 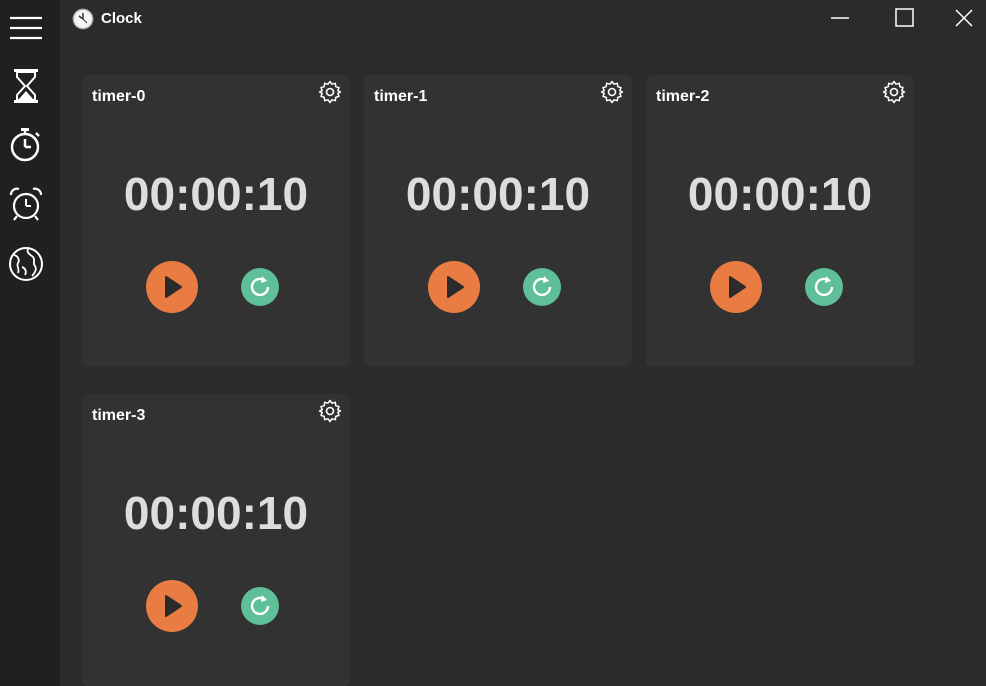 I want to click on globe-icon, so click(x=26, y=264).